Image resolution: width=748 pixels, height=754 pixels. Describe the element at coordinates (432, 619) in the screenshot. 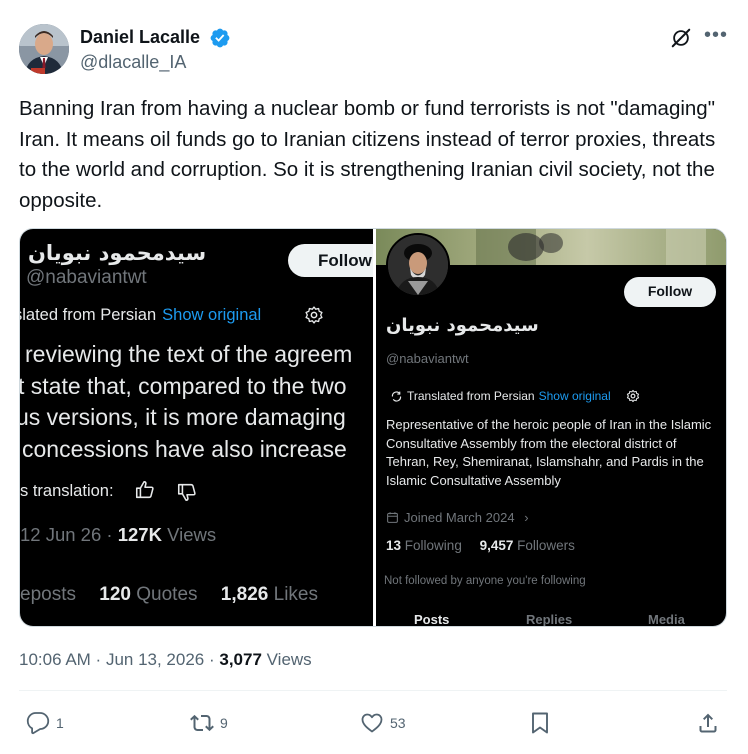

I see `profile-tab-posts: Posts` at that location.